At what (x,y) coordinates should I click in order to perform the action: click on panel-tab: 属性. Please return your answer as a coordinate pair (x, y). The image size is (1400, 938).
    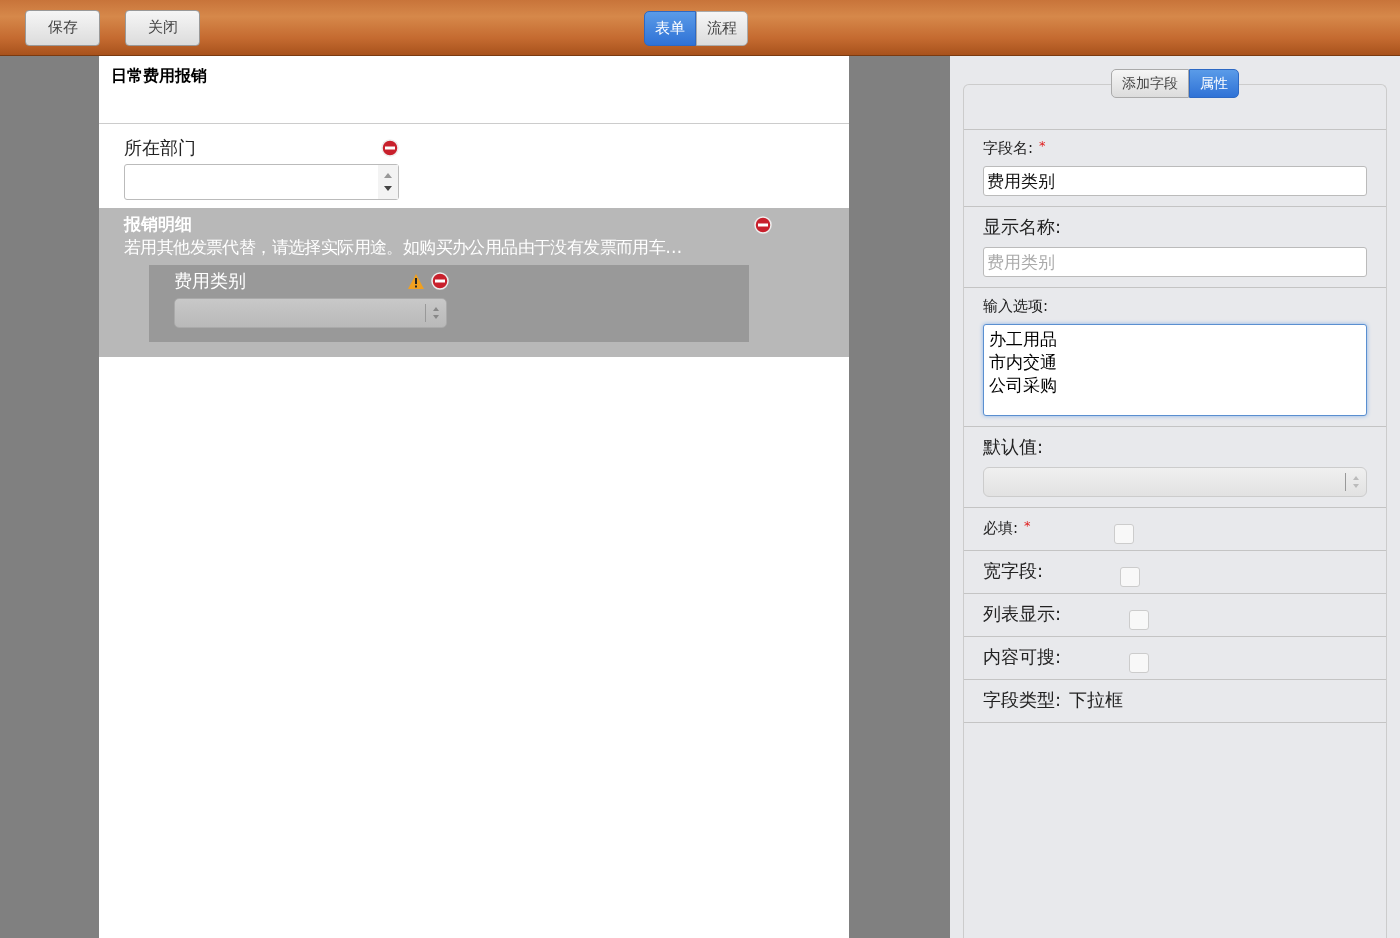
    Looking at the image, I should click on (1214, 83).